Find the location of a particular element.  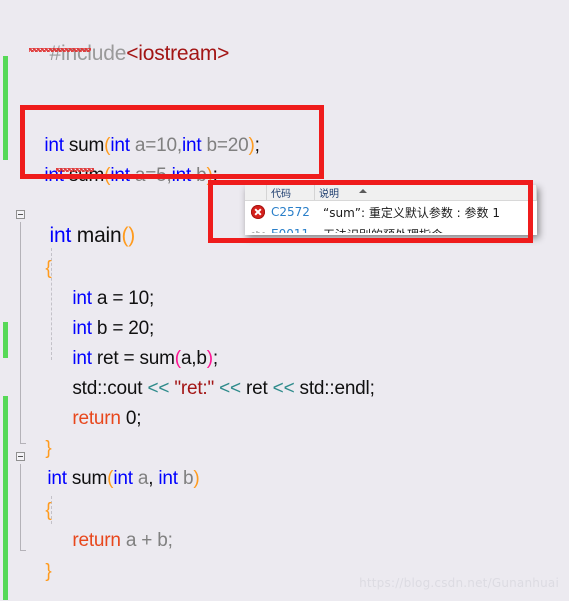

decl2-param1: a=5, is located at coordinates (150, 175).